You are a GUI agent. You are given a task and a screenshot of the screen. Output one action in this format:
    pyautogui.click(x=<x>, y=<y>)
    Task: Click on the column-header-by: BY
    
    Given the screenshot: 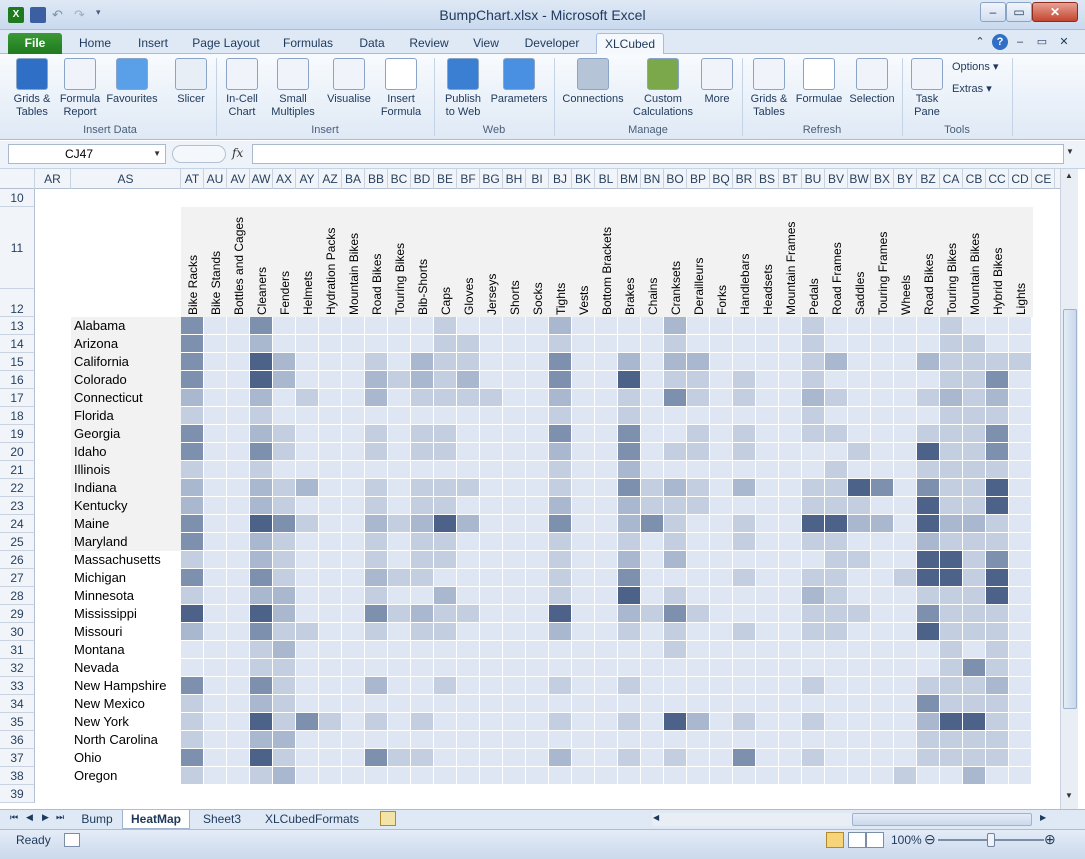 What is the action you would take?
    pyautogui.click(x=905, y=179)
    